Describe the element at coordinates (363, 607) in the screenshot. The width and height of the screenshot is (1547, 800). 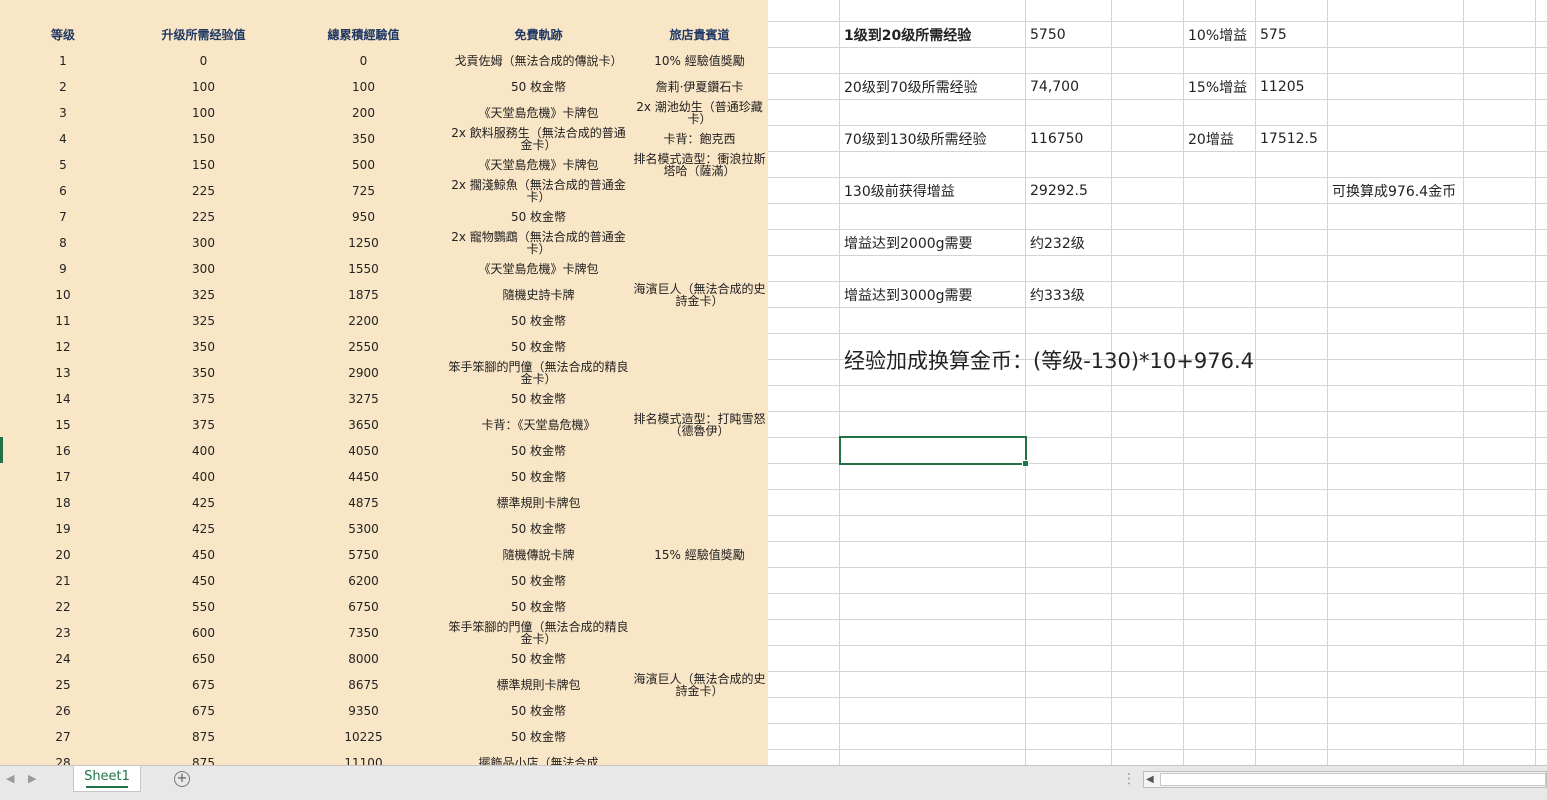
I see `table-cell: 6750` at that location.